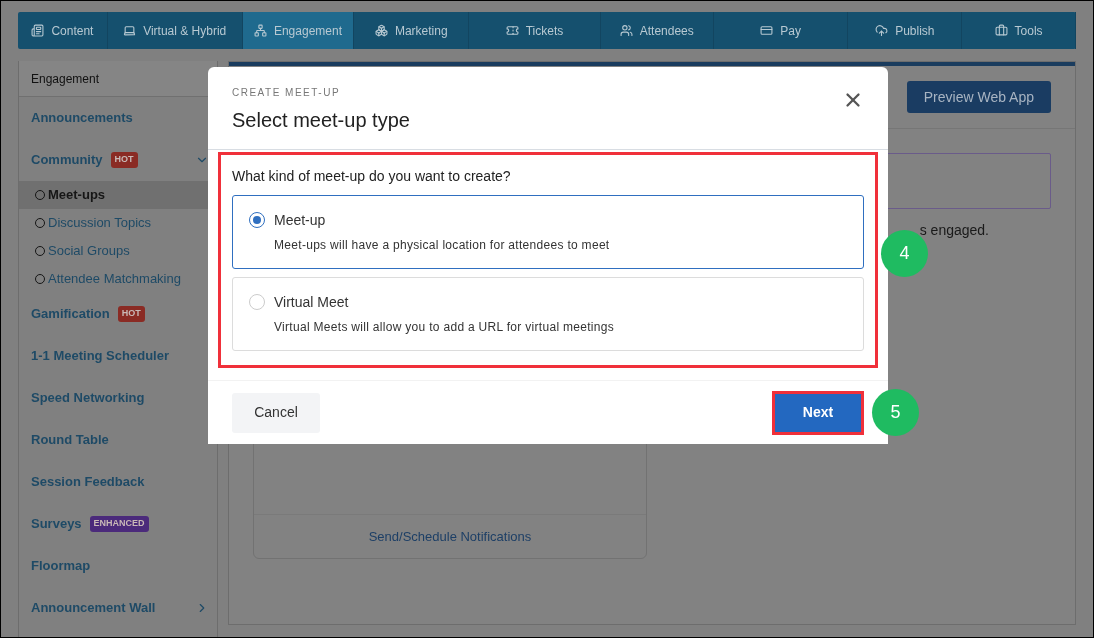 This screenshot has height=638, width=1094. I want to click on ticket-icon, so click(512, 30).